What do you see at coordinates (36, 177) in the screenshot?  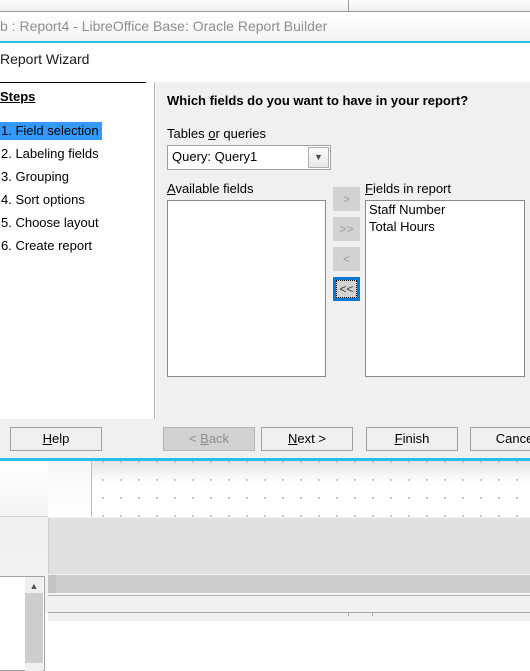 I see `sidebar-item-grouping: 3. Grouping` at bounding box center [36, 177].